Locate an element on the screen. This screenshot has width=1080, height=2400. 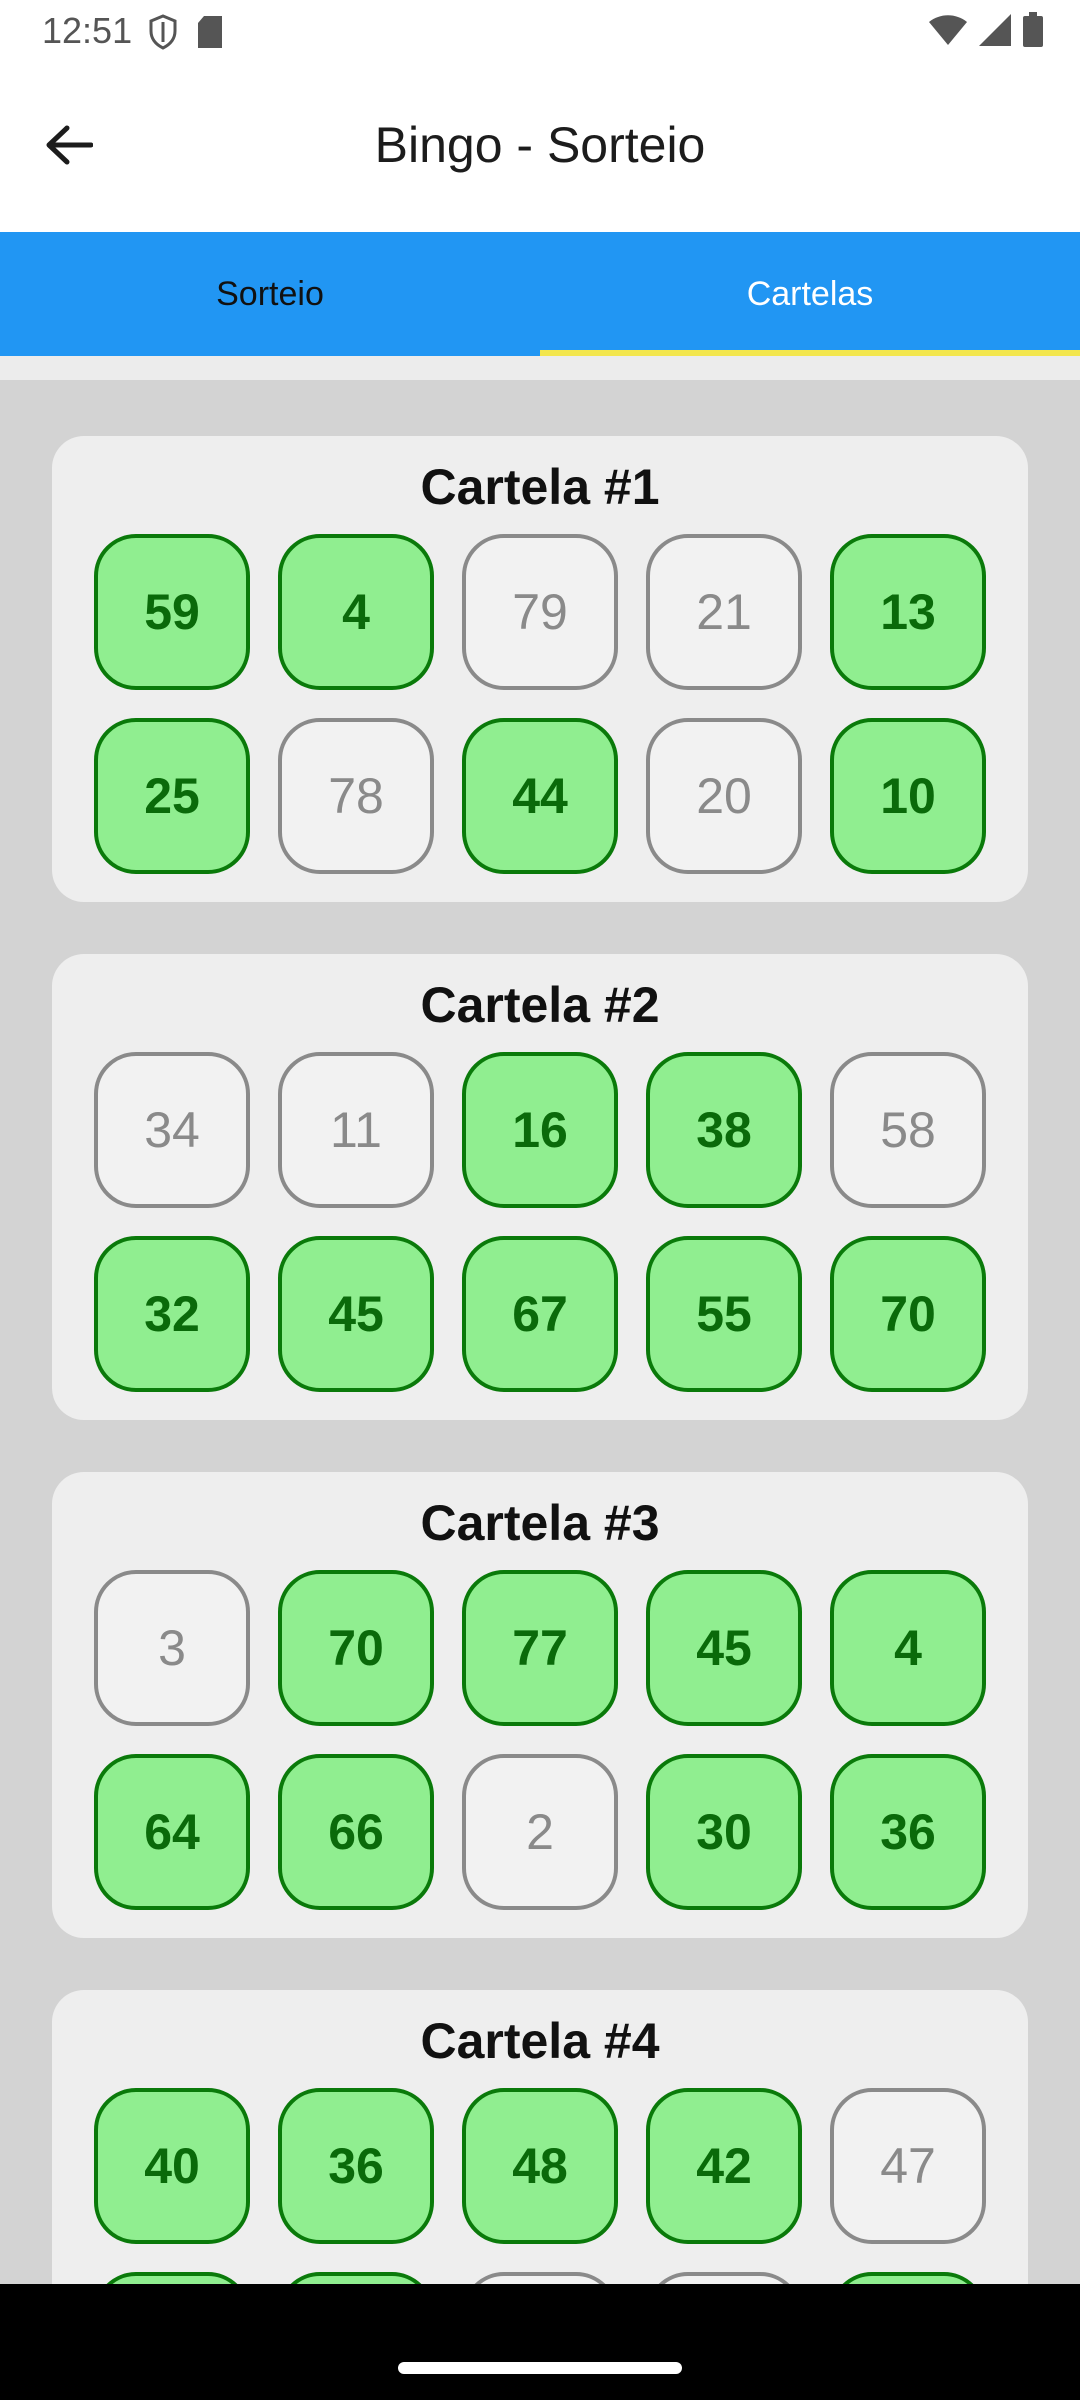
card-title: Cartela #1 is located at coordinates (540, 487).